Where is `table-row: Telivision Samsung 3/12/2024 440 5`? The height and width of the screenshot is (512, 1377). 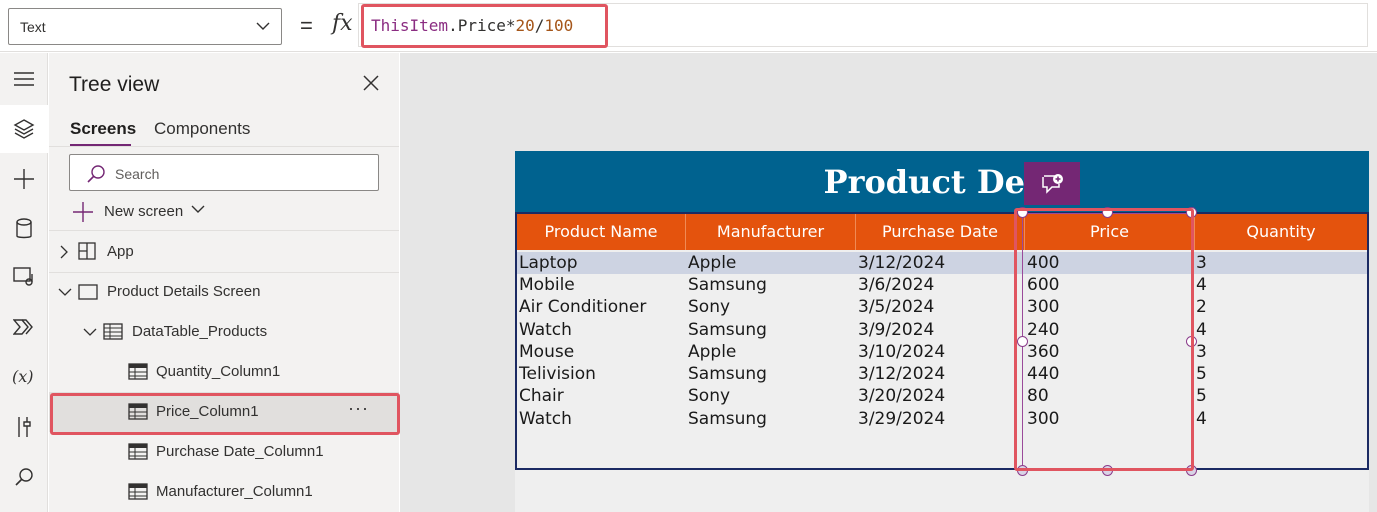 table-row: Telivision Samsung 3/12/2024 440 5 is located at coordinates (942, 374).